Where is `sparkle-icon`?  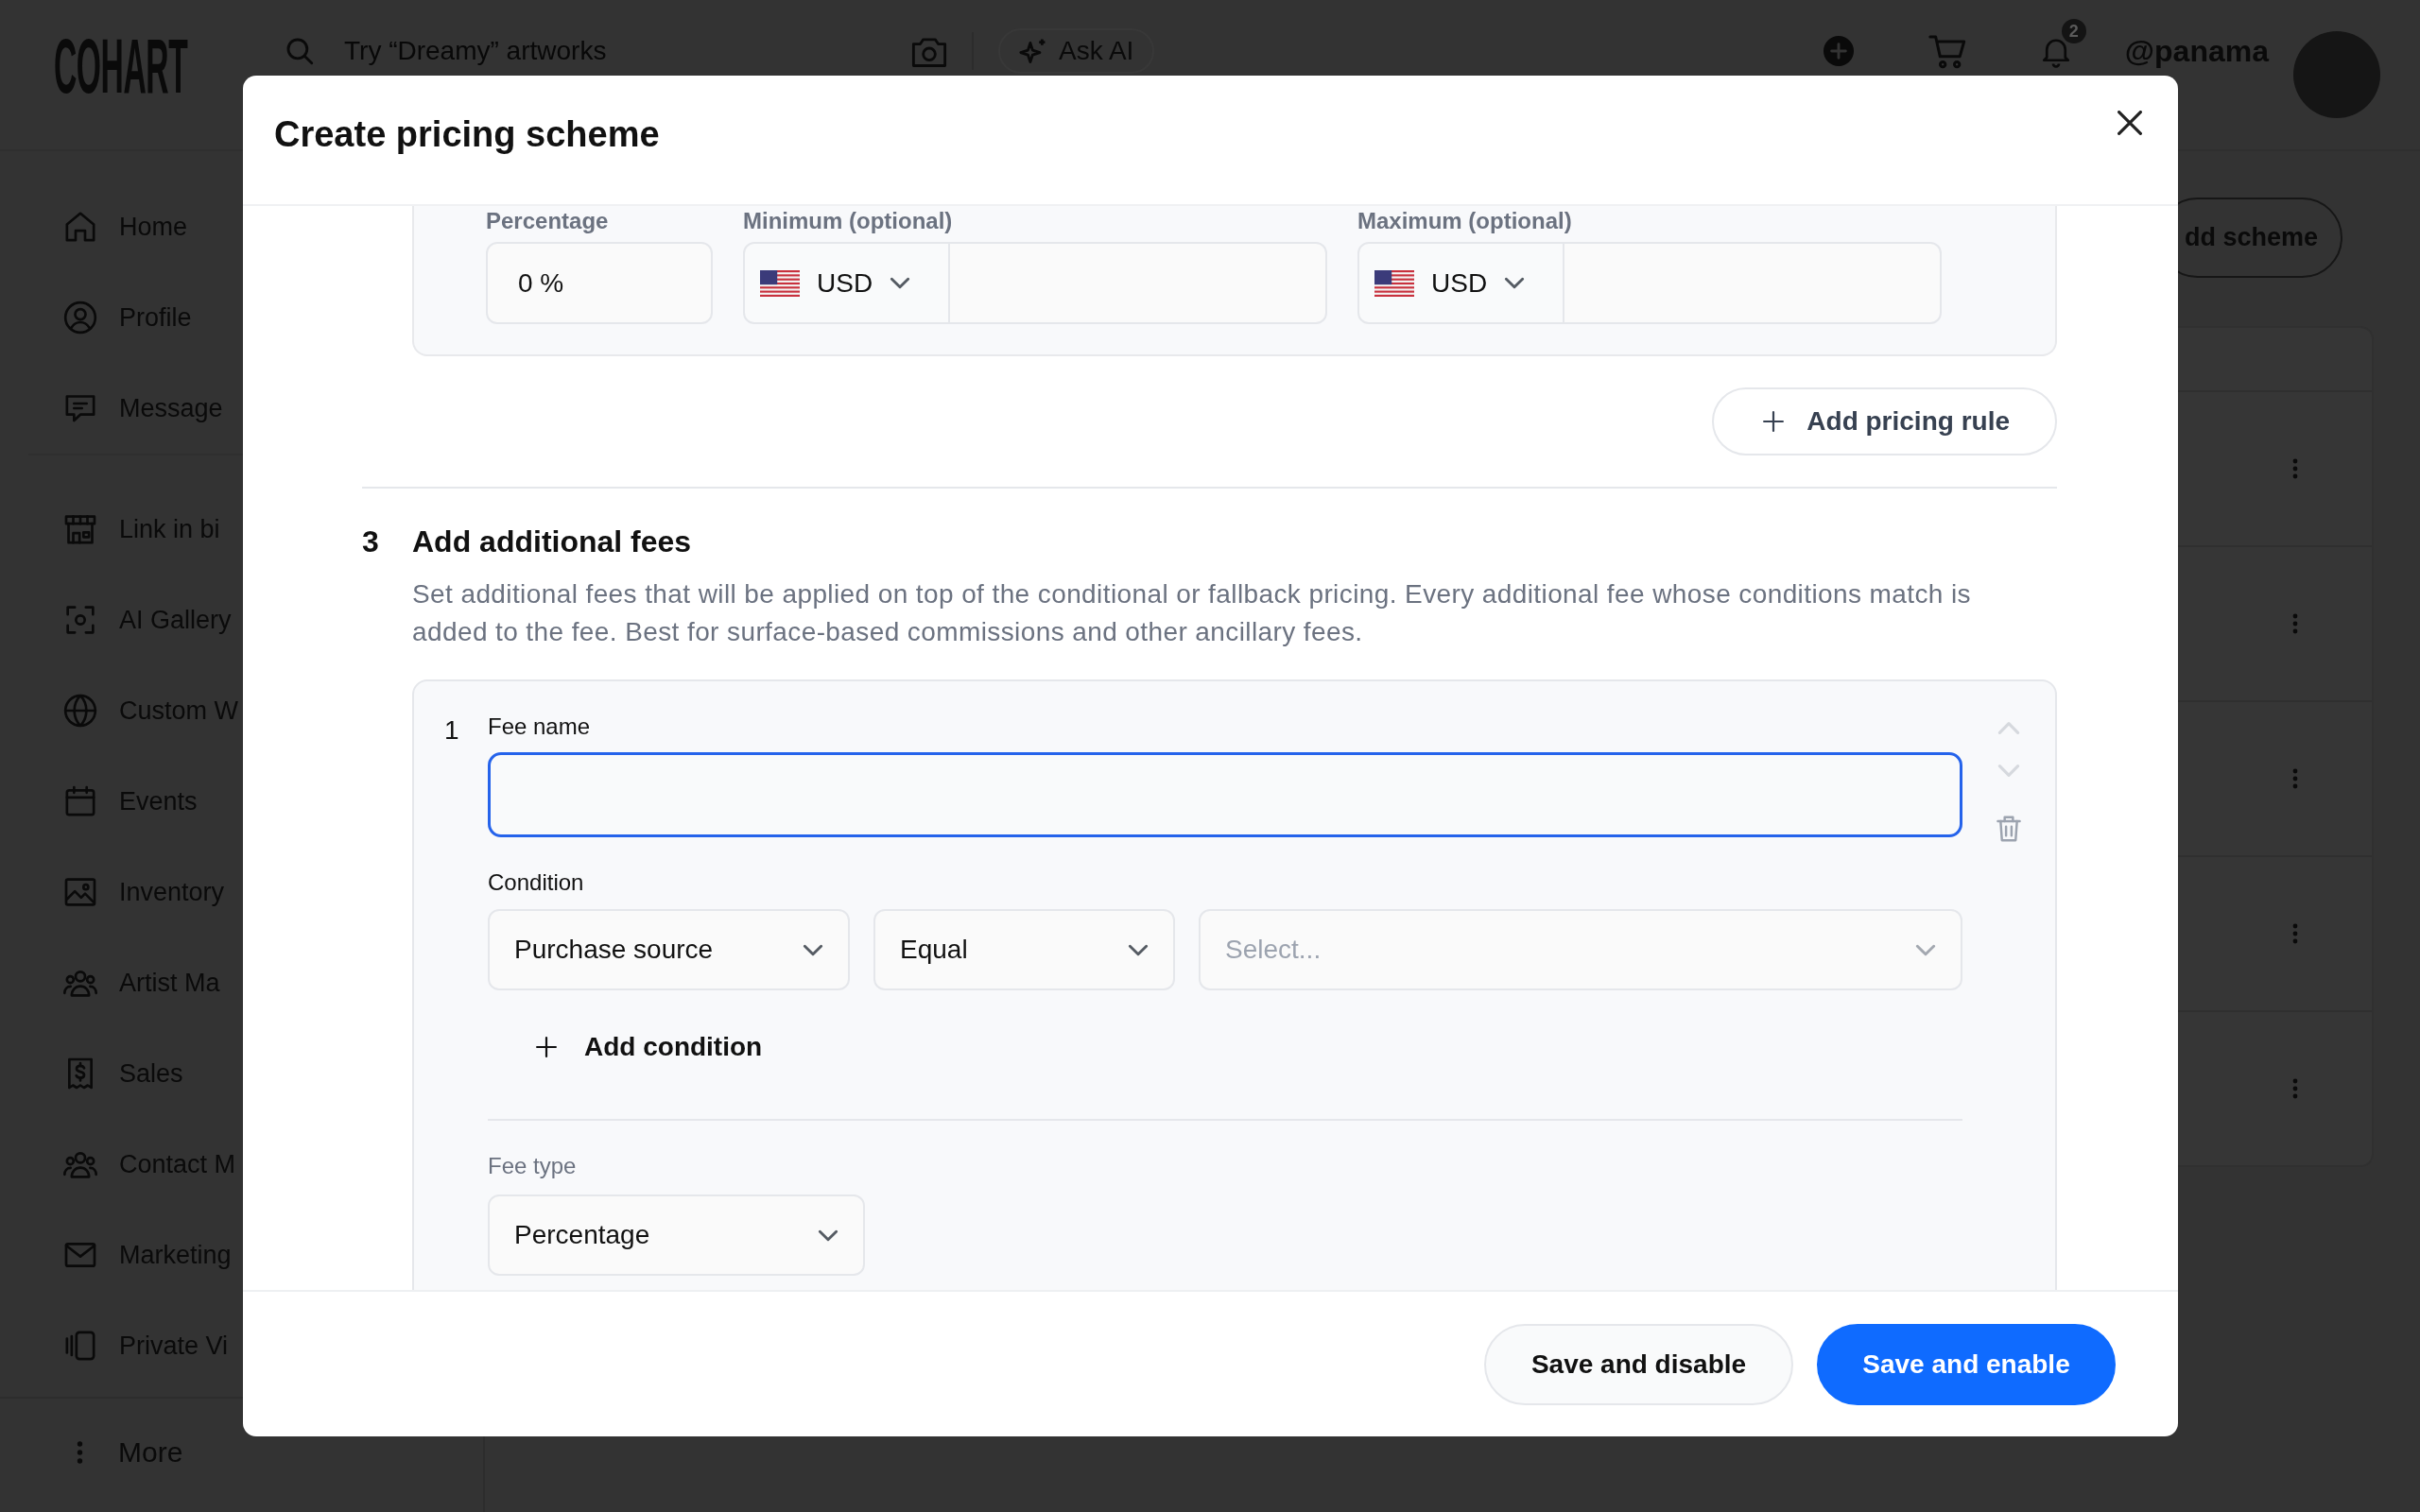
sparkle-icon is located at coordinates (1033, 51).